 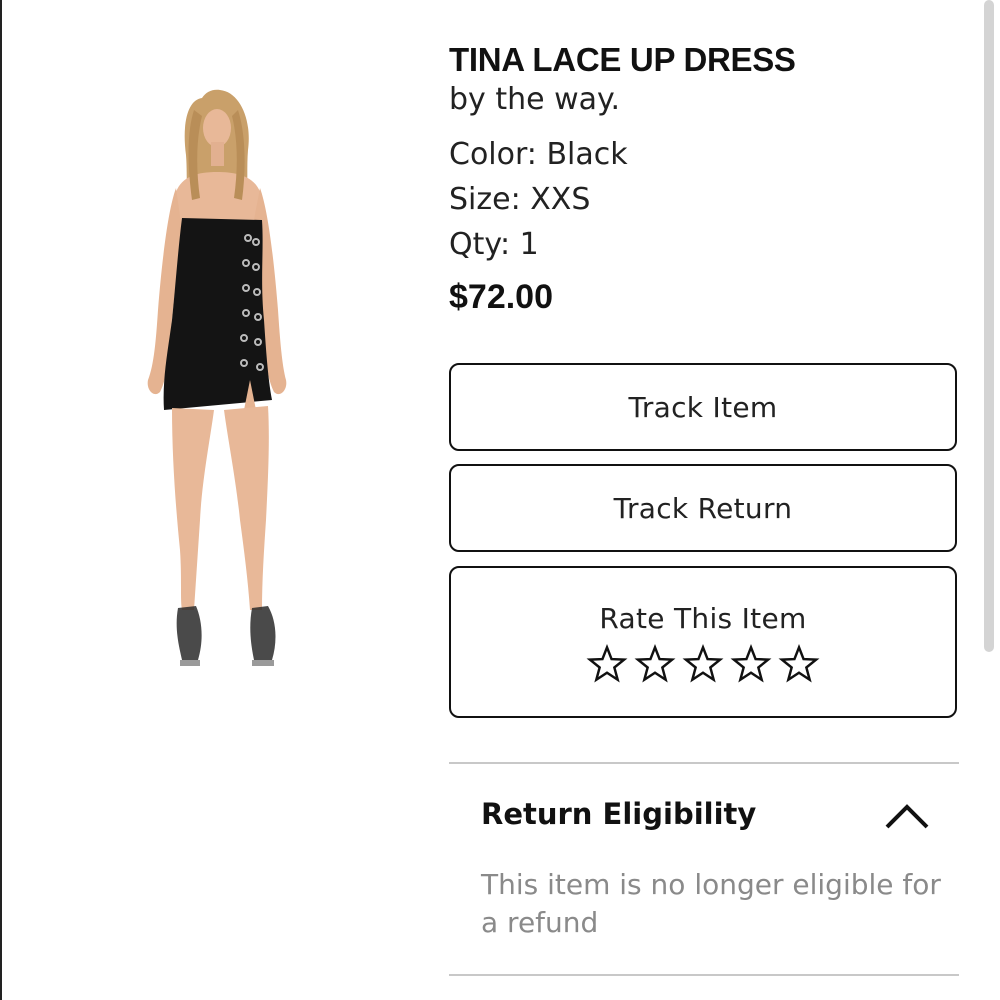 I want to click on track-item-label: Track Item, so click(x=703, y=407).